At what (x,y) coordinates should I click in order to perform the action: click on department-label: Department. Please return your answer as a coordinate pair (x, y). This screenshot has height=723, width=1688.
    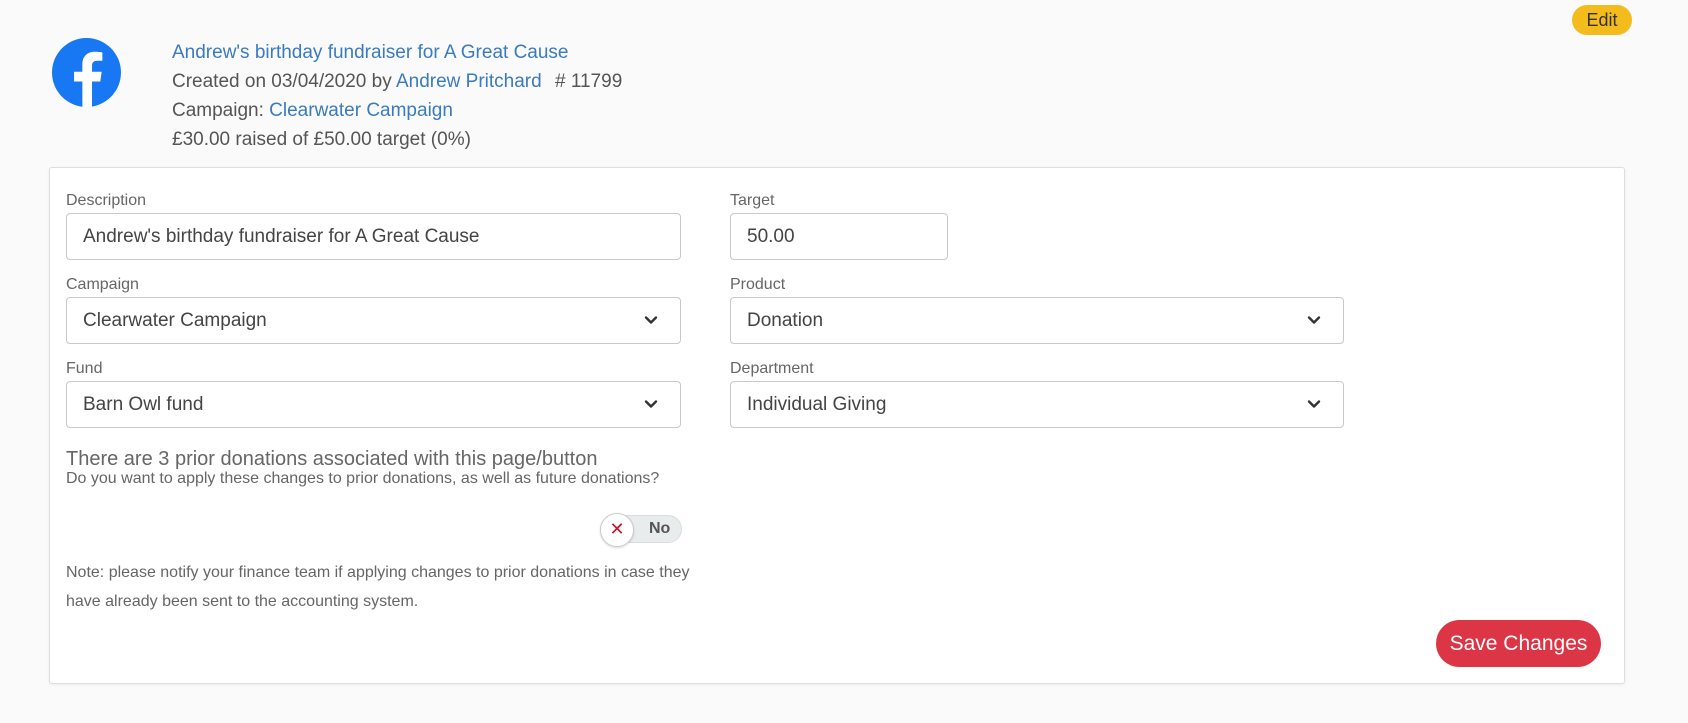
    Looking at the image, I should click on (772, 368).